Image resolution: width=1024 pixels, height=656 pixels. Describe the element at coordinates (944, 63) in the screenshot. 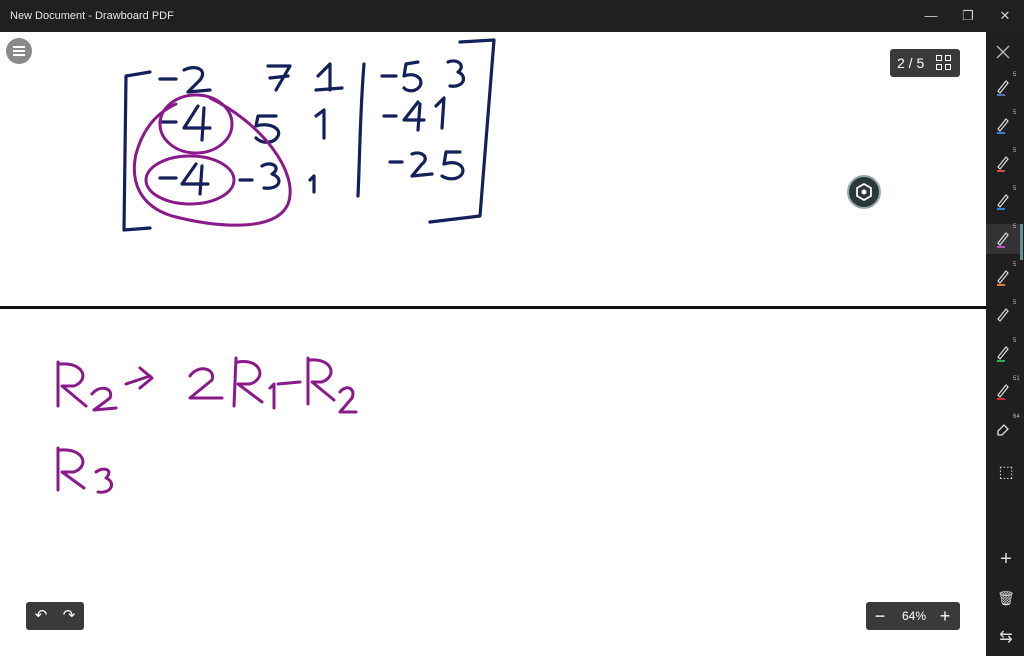

I see `page-grid-icon` at that location.